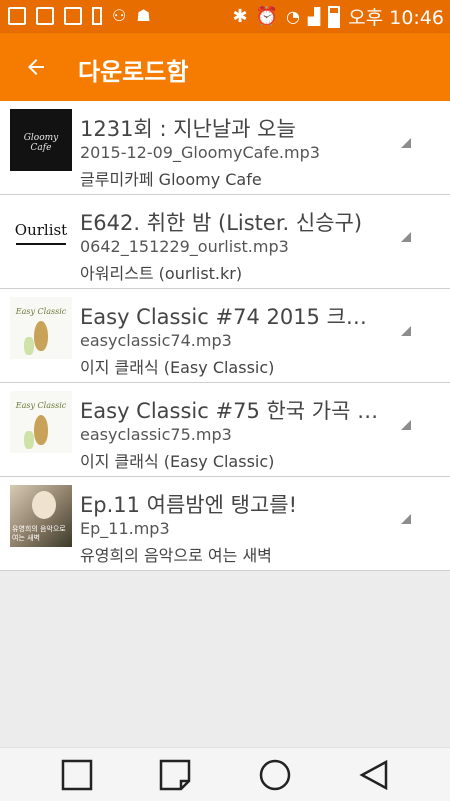  Describe the element at coordinates (225, 67) in the screenshot. I see `app-bar: 다운로드함` at that location.